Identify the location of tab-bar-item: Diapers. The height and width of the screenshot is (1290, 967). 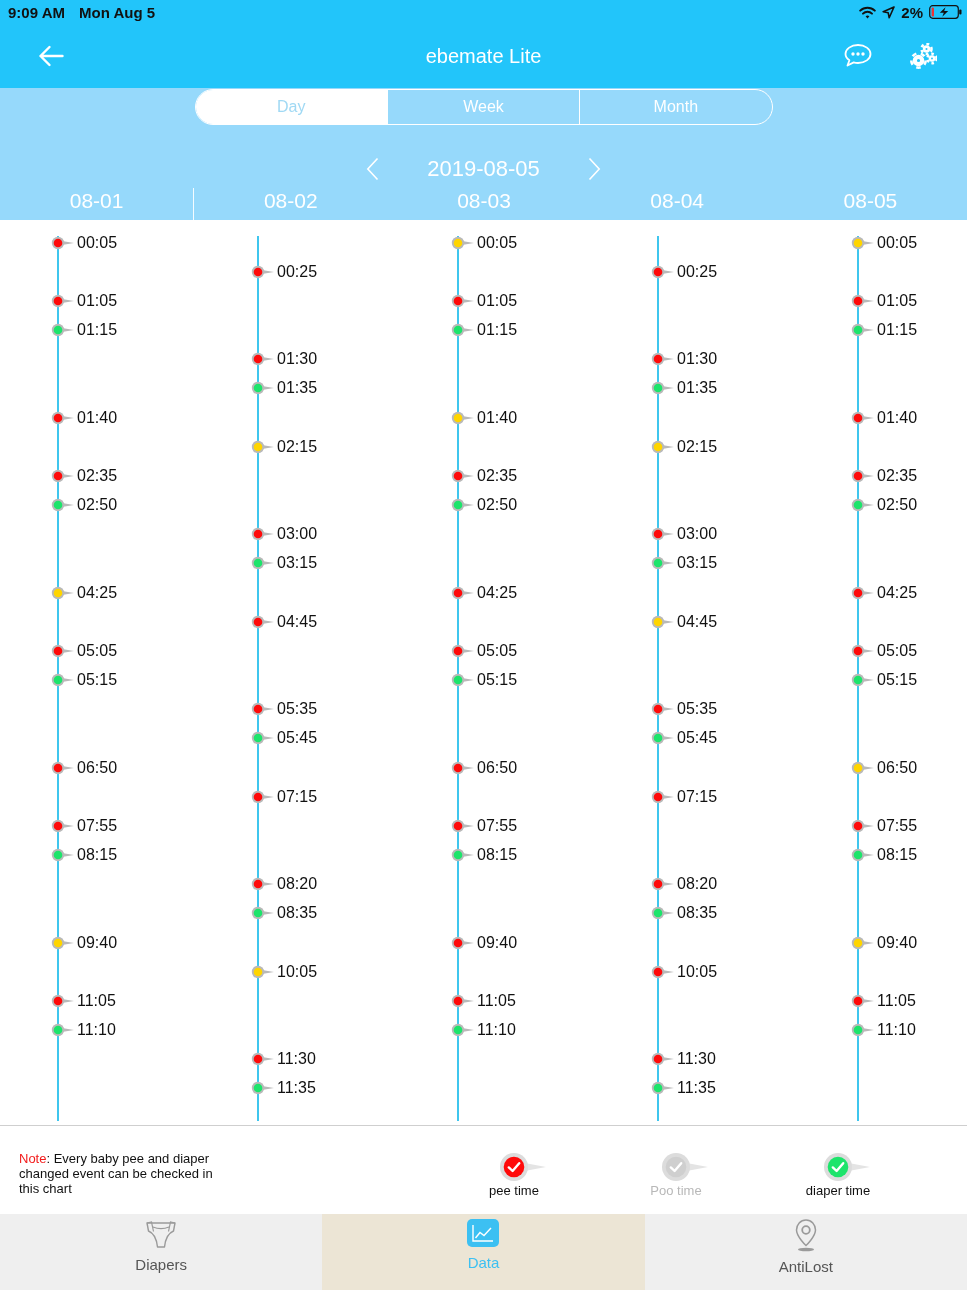
(161, 1252).